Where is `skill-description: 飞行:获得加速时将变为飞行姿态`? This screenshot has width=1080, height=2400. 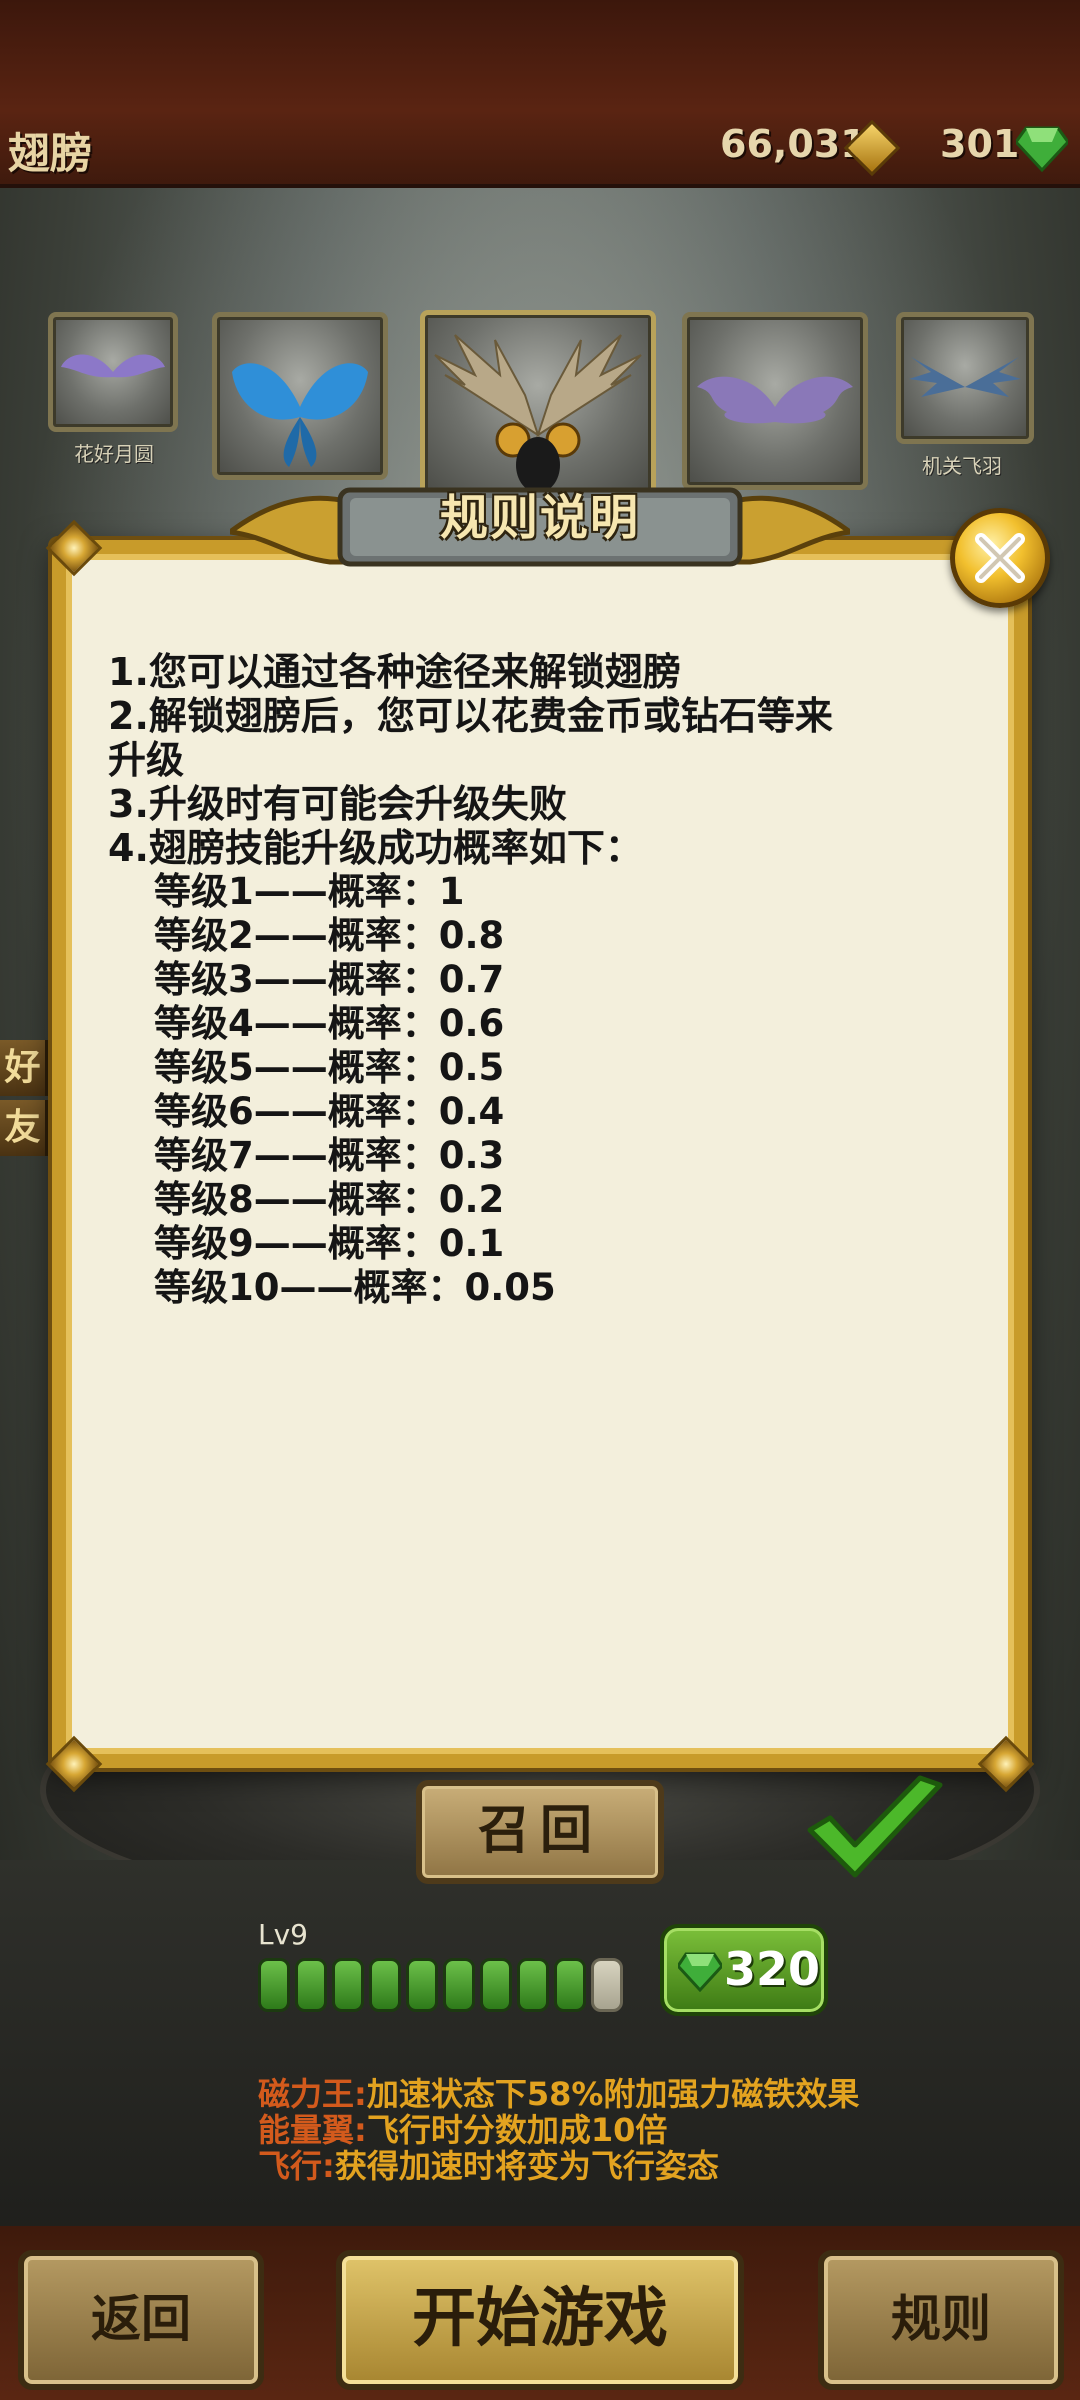
skill-description: 飞行:获得加速时将变为飞行姿态 is located at coordinates (488, 2166).